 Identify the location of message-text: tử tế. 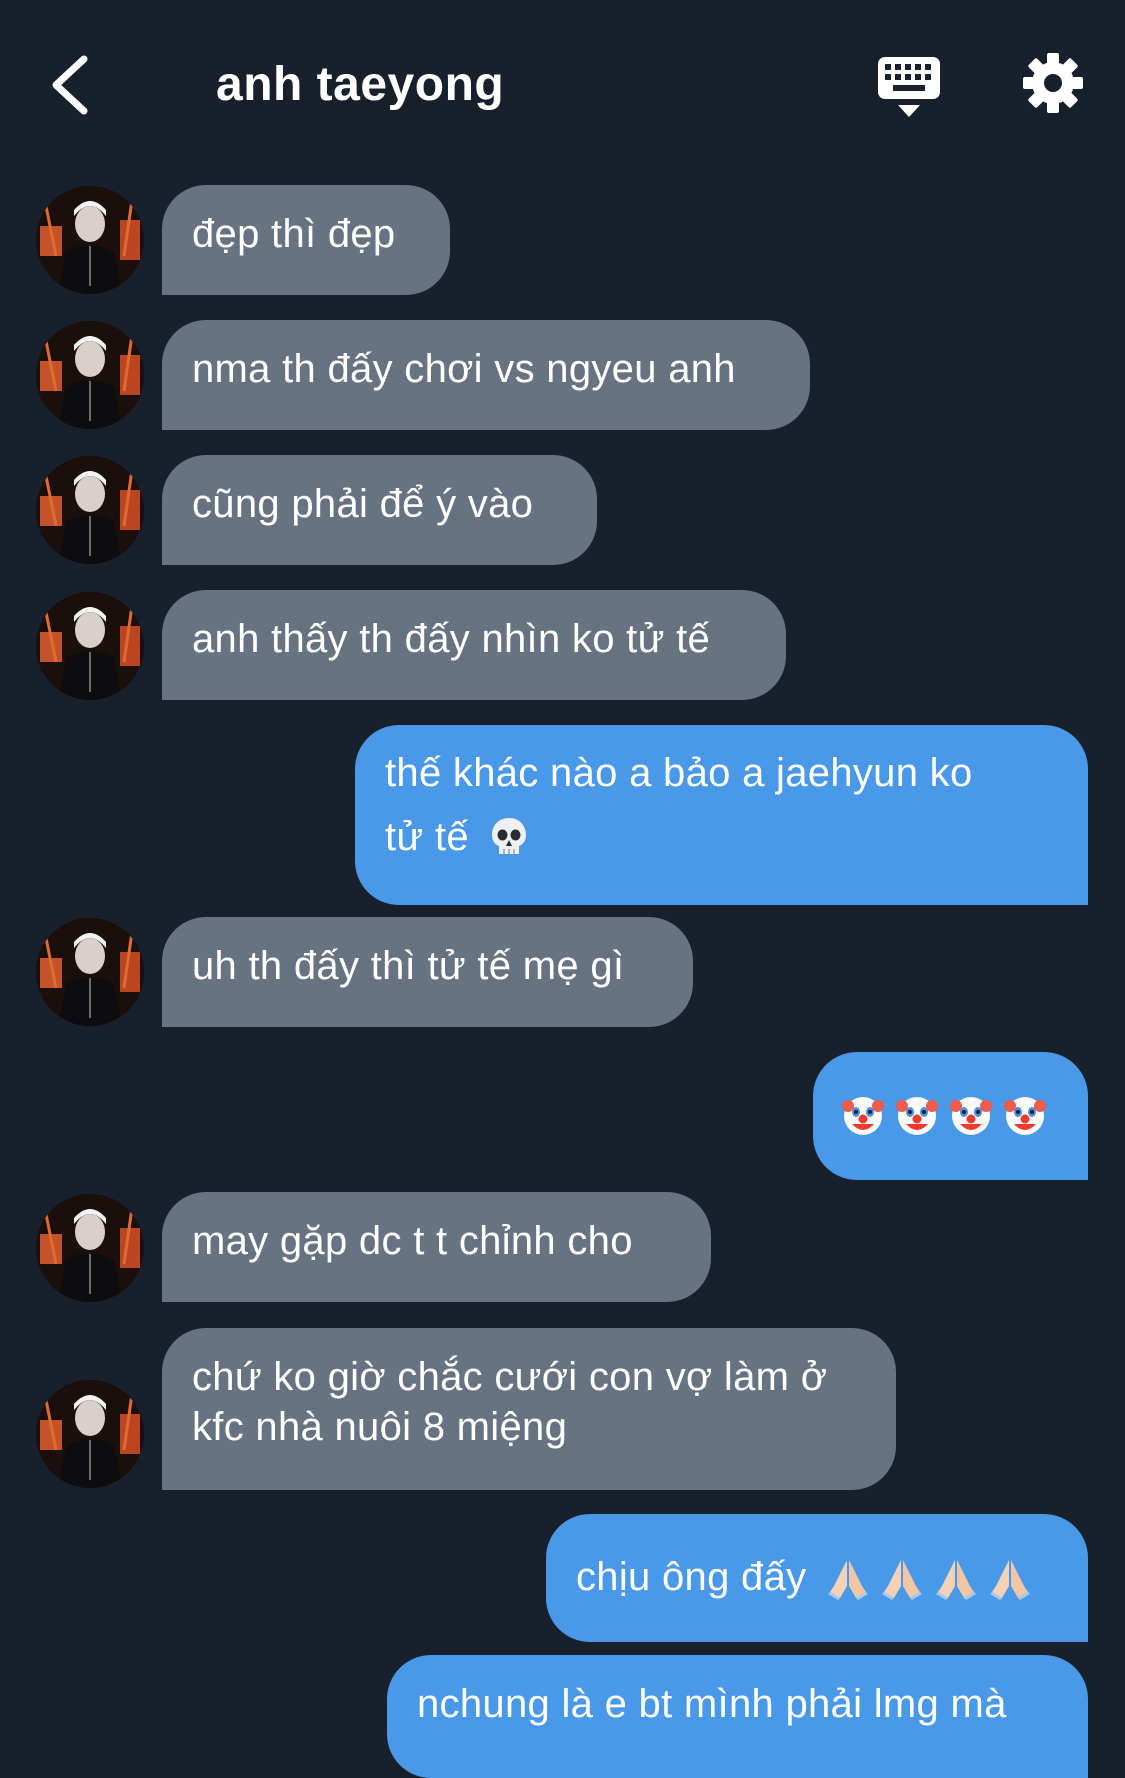
(427, 837).